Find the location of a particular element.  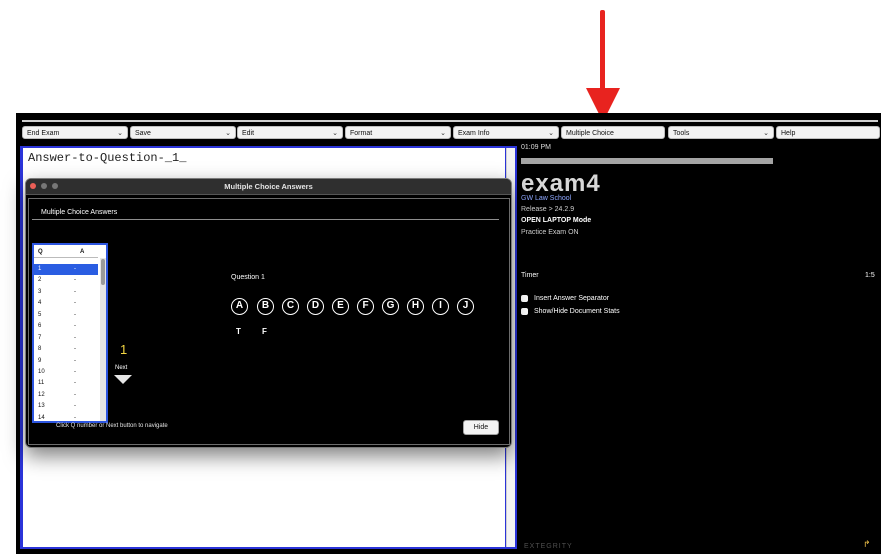

menu-edit: Edit ⌄ is located at coordinates (290, 132).